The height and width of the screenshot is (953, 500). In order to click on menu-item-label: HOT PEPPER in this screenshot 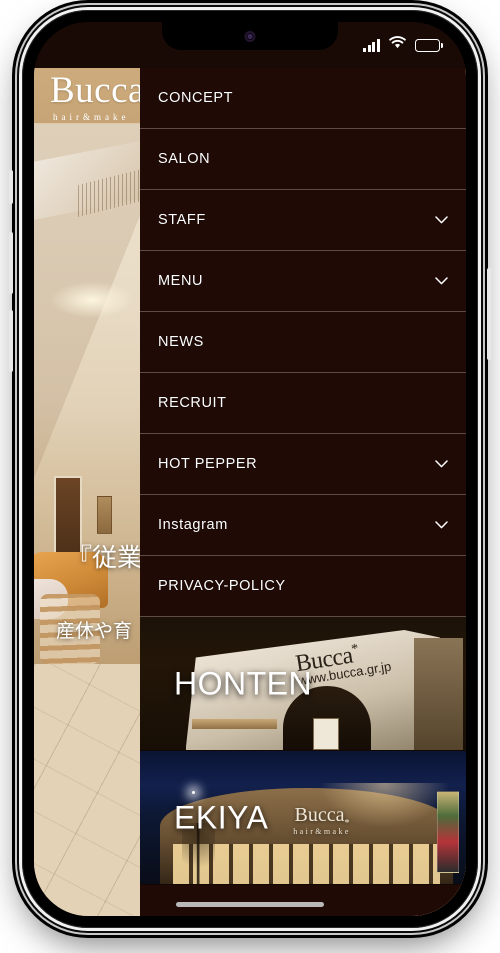, I will do `click(208, 464)`.